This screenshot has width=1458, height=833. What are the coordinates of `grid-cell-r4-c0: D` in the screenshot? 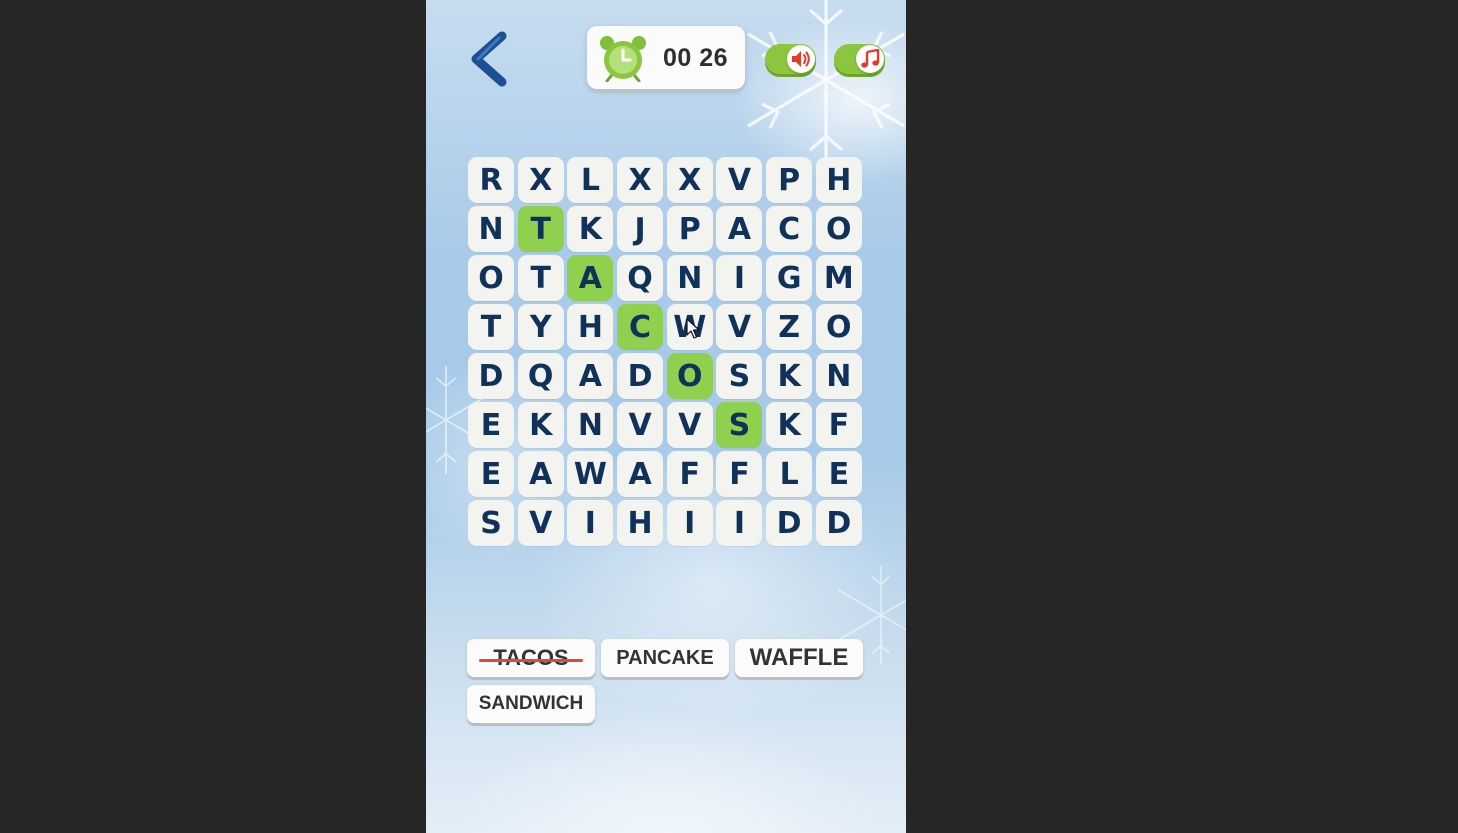 It's located at (491, 376).